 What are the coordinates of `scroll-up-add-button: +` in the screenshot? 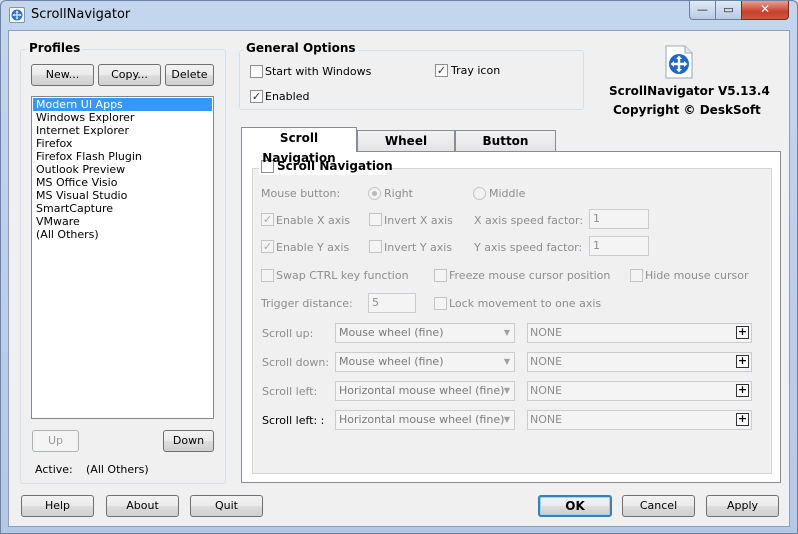 It's located at (742, 332).